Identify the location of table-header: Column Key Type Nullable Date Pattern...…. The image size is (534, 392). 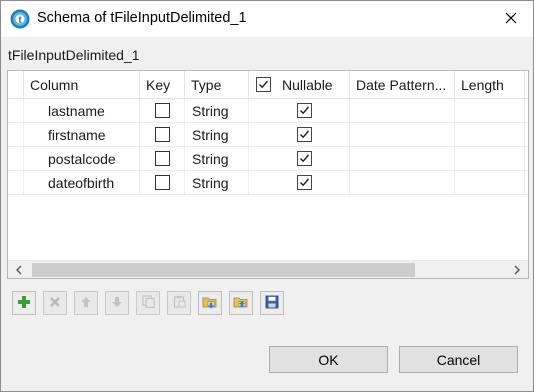
(268, 85).